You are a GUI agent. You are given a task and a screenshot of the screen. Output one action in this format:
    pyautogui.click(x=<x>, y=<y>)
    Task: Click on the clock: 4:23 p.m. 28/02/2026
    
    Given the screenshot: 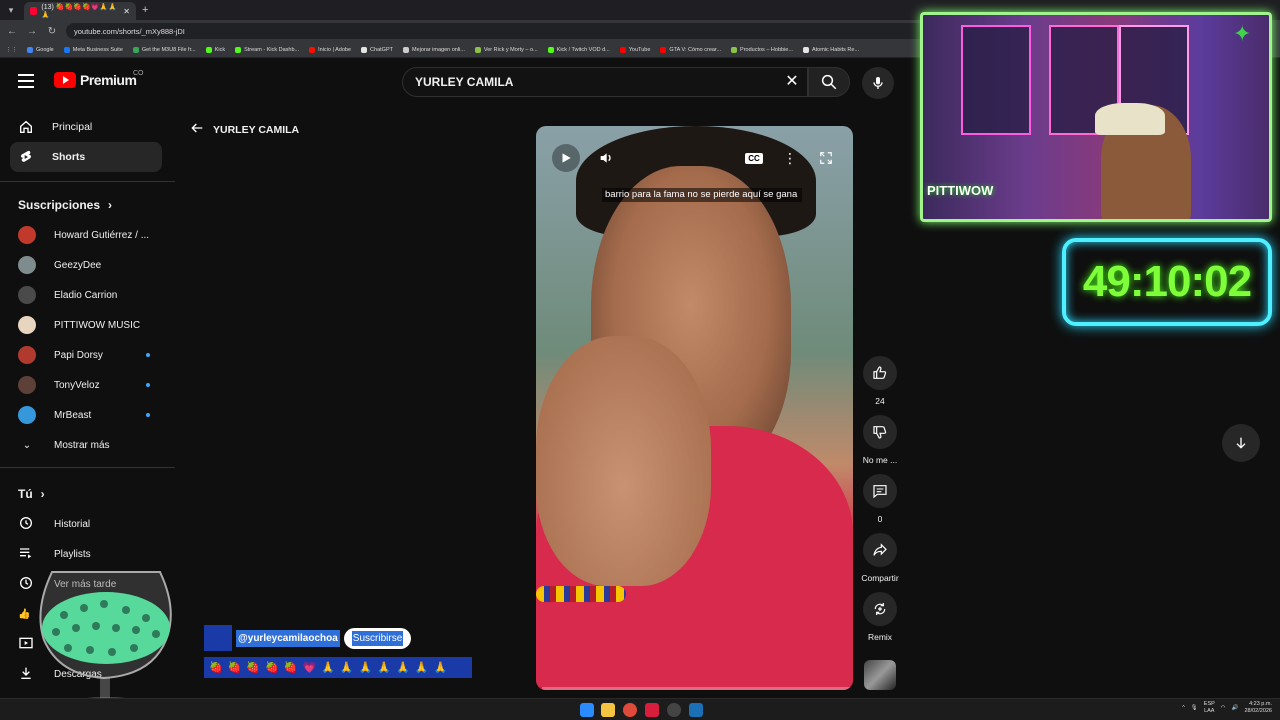 What is the action you would take?
    pyautogui.click(x=1258, y=708)
    